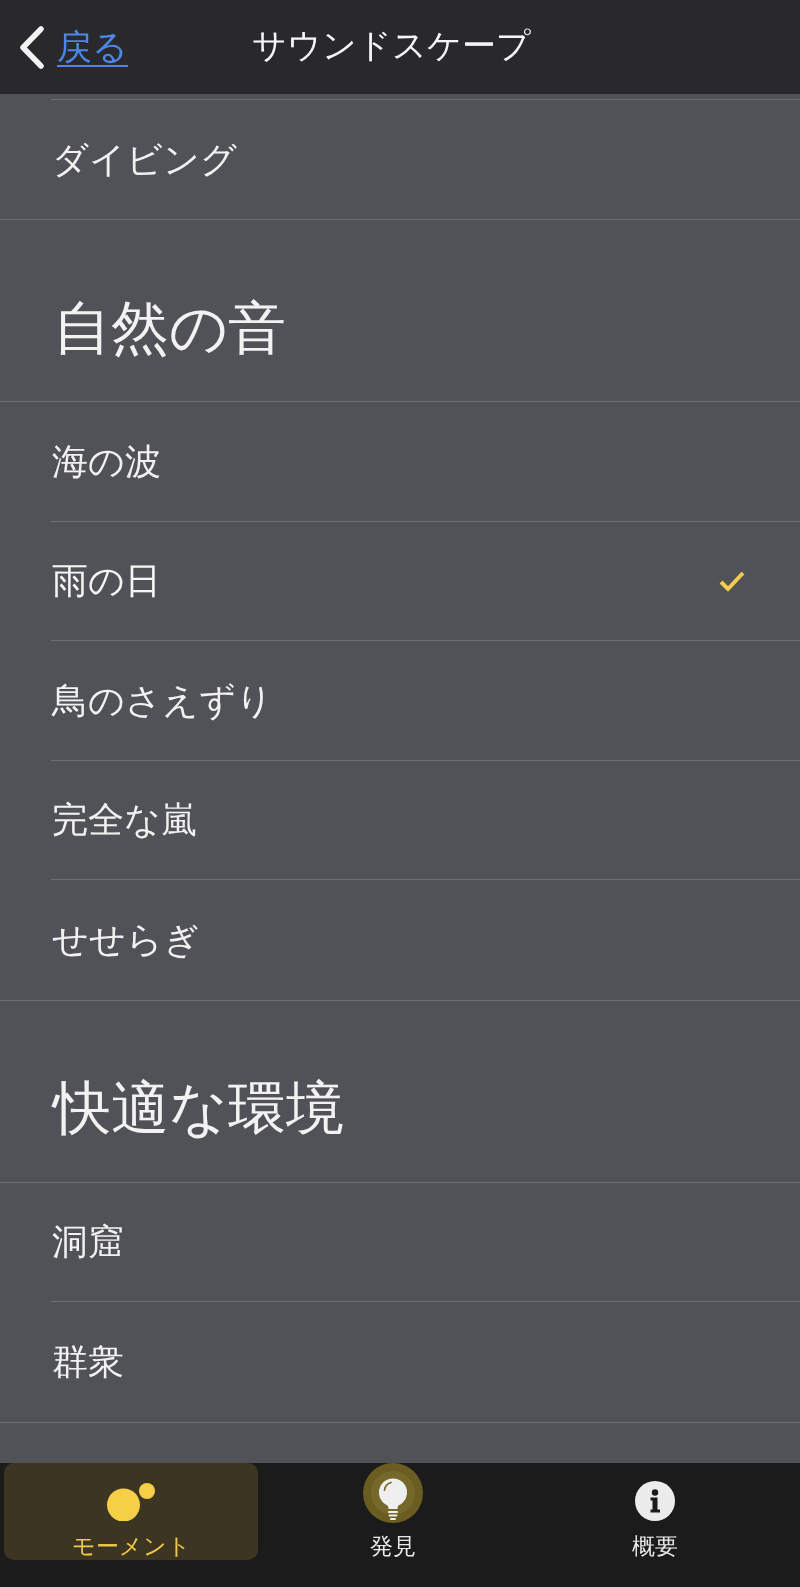 This screenshot has height=1587, width=800. I want to click on tab-button: モーメント, so click(131, 1511).